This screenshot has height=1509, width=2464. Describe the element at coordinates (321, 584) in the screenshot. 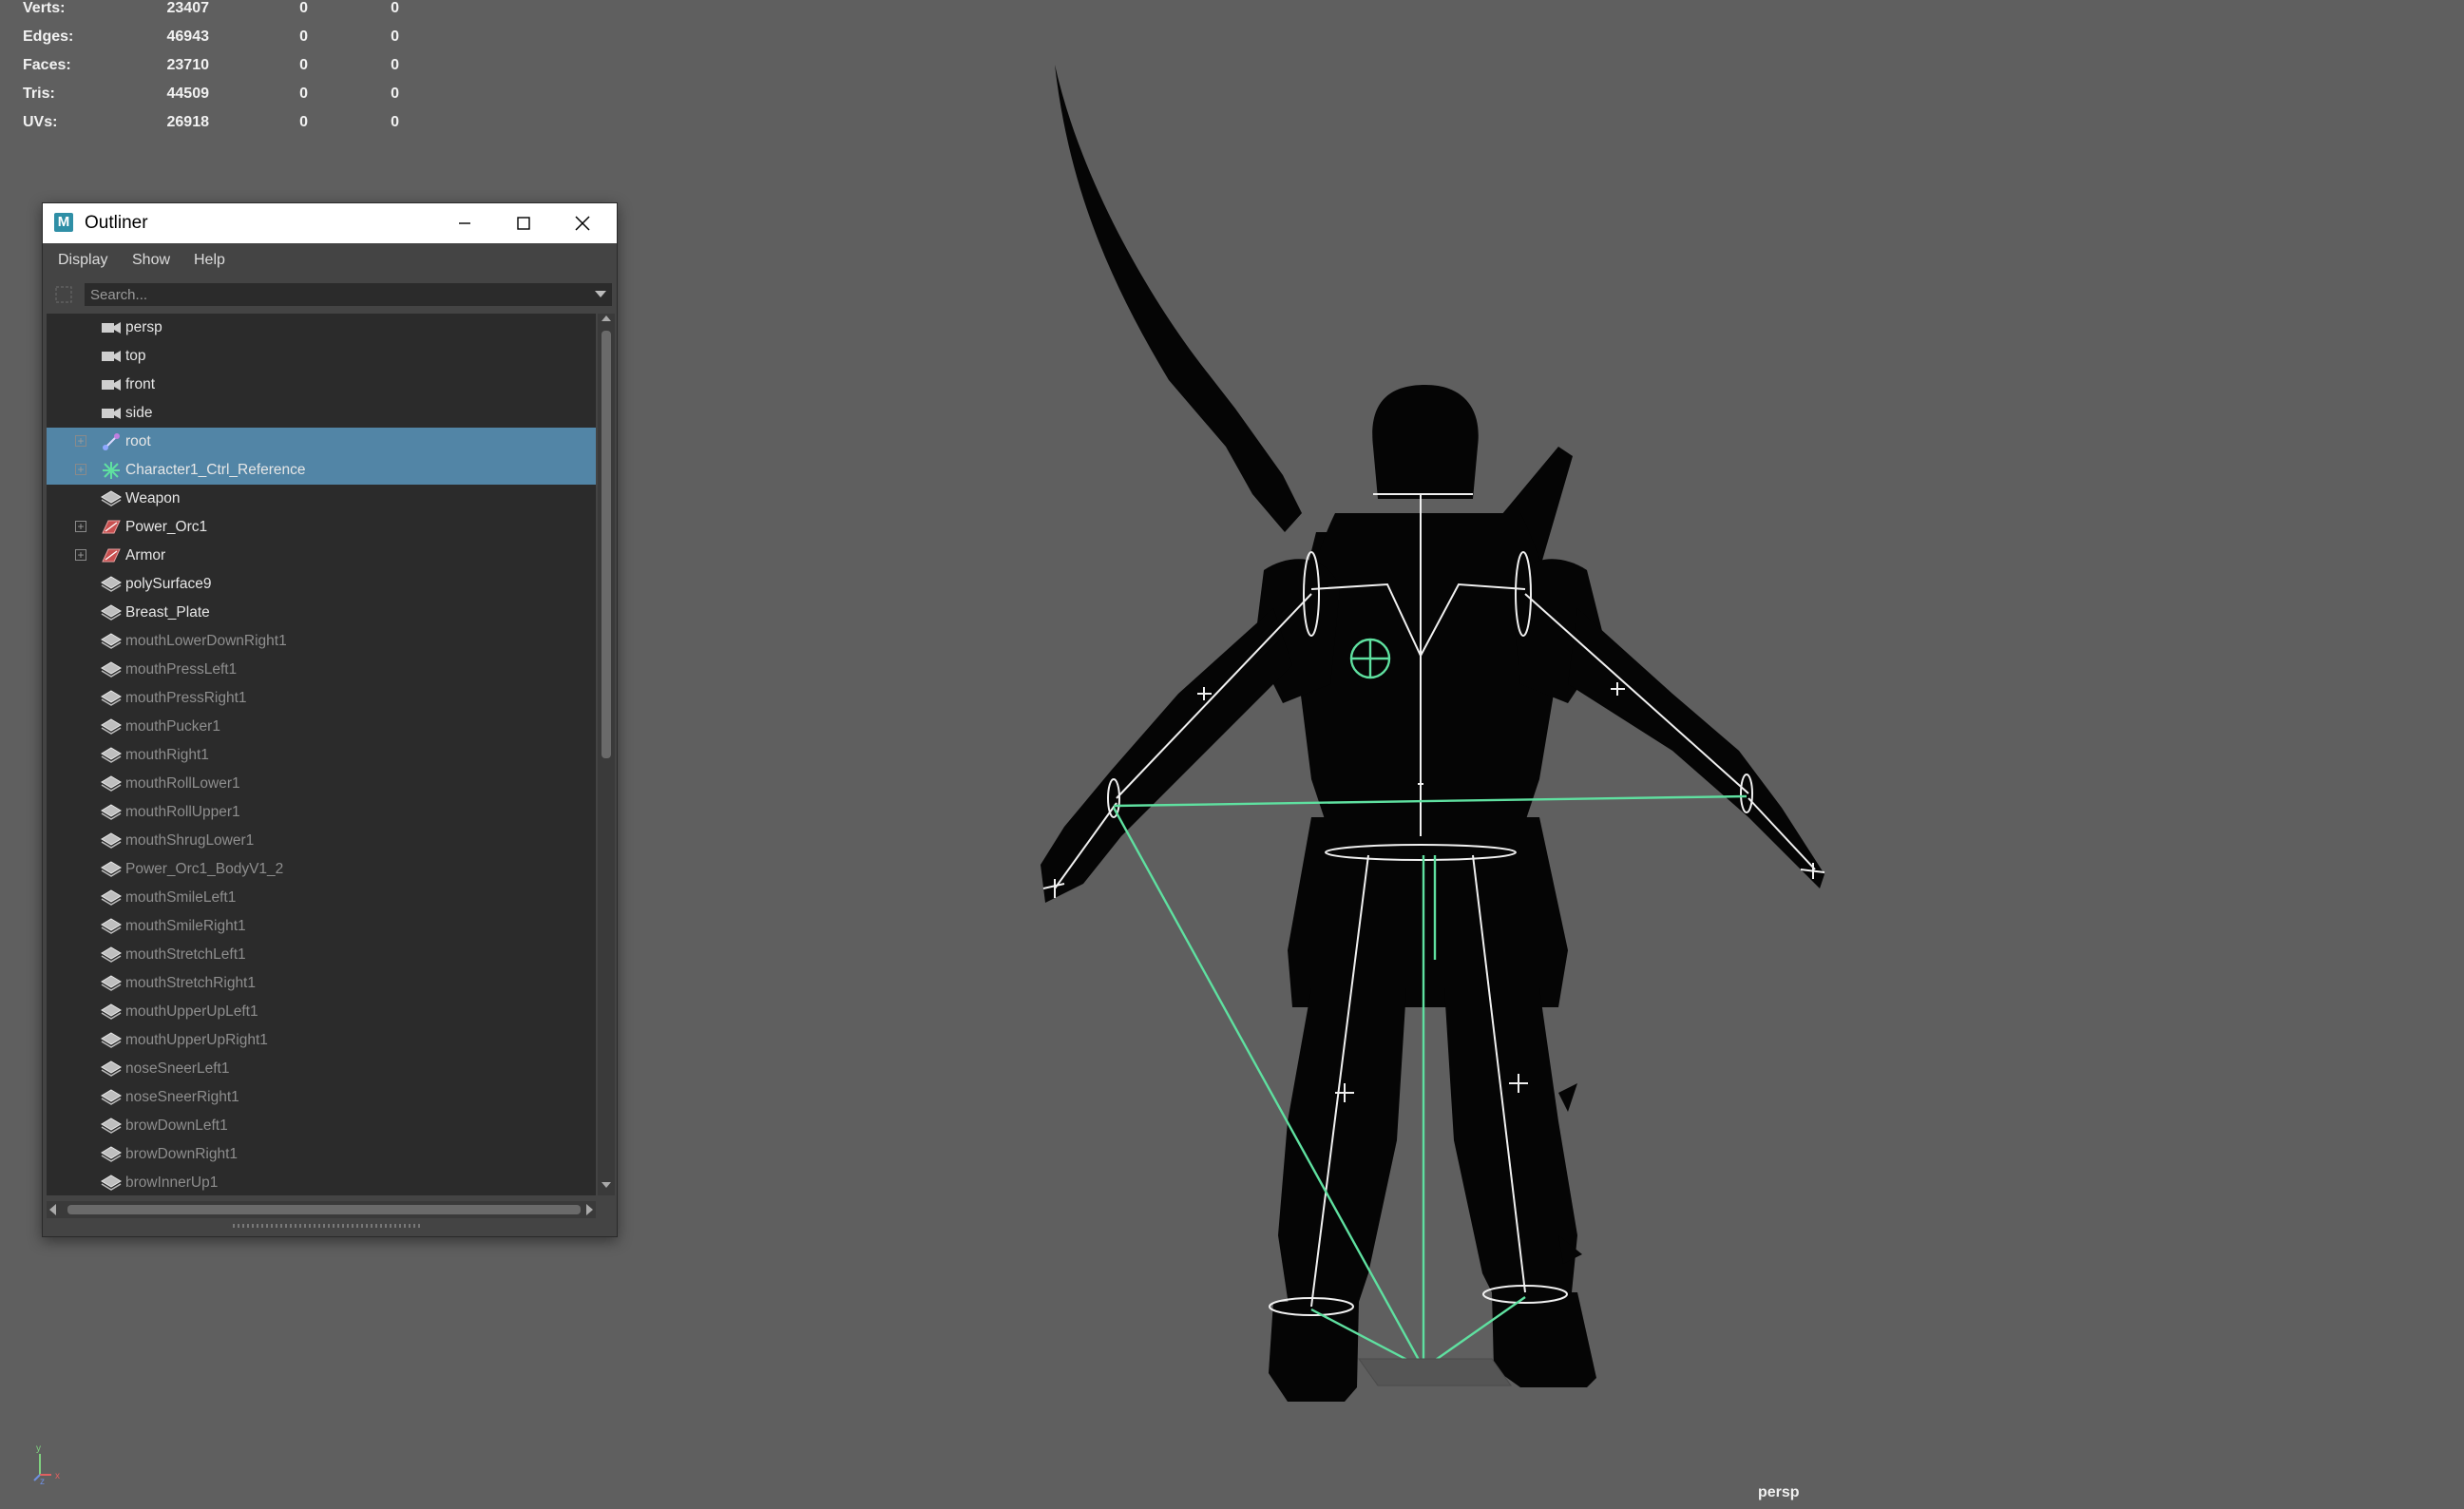

I see `outliner-row: polySurface9` at that location.